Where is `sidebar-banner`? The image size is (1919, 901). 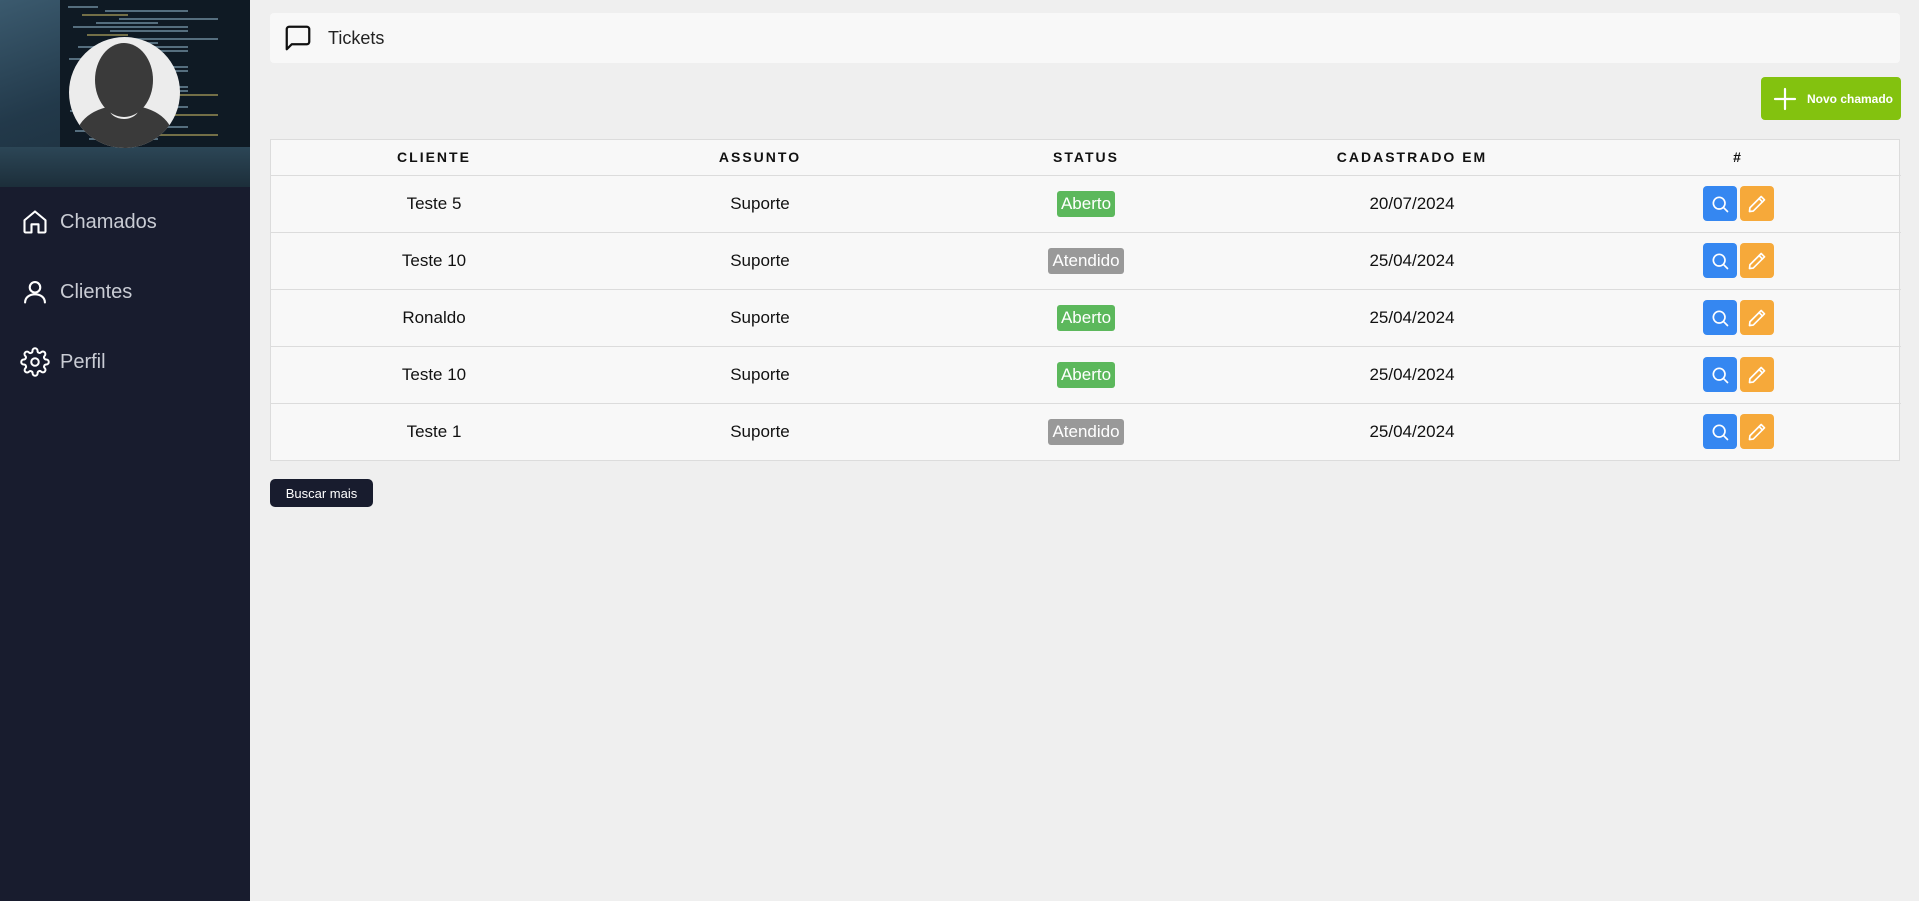
sidebar-banner is located at coordinates (125, 93).